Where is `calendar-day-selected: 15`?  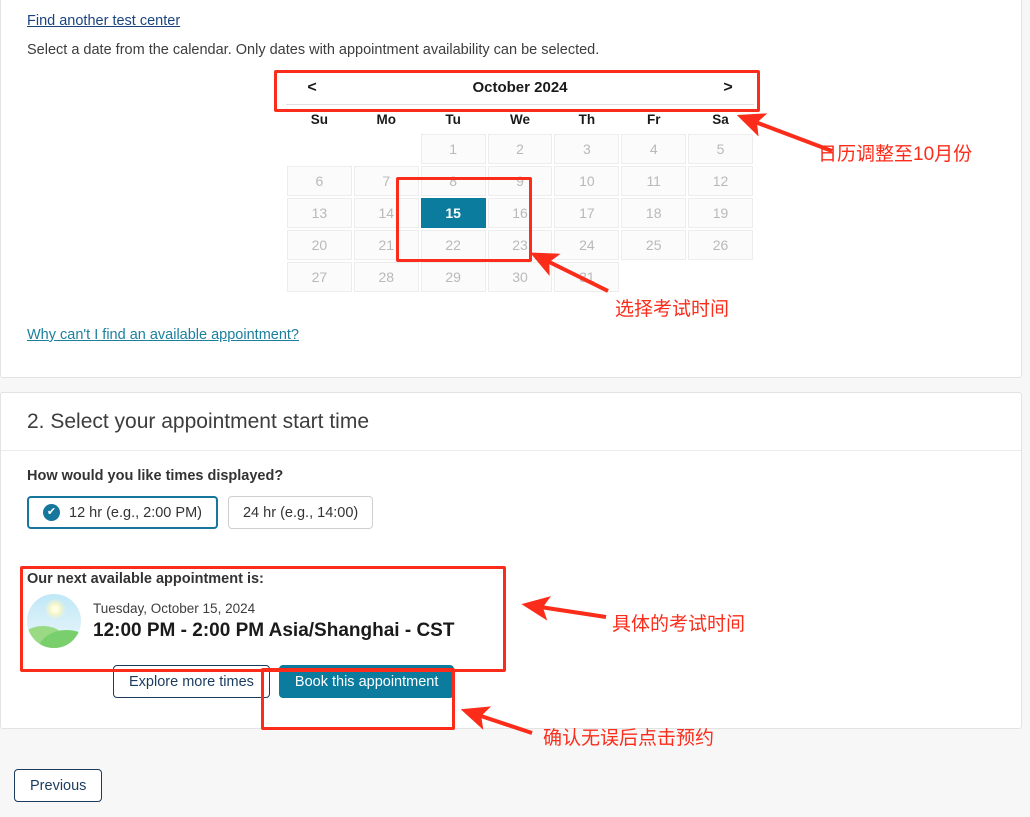
calendar-day-selected: 15 is located at coordinates (453, 213).